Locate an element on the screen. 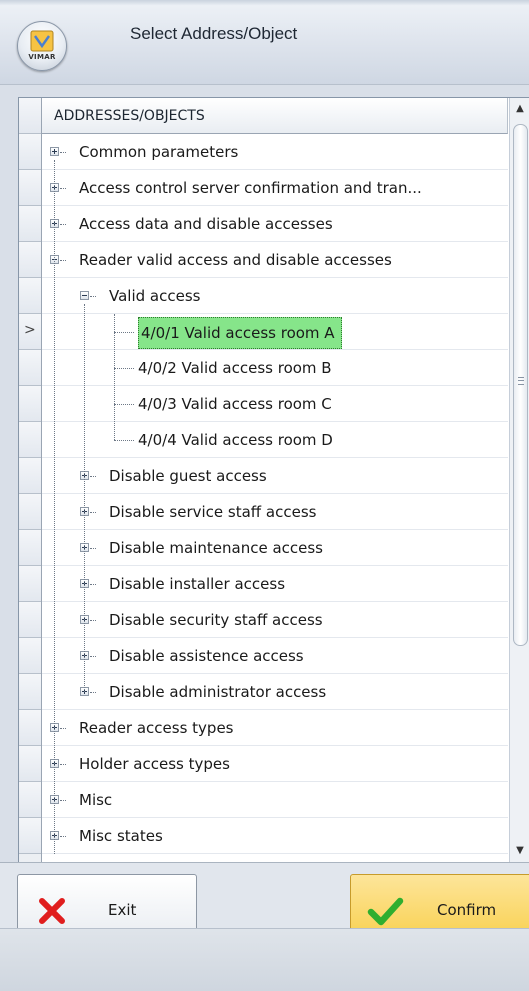 Image resolution: width=529 pixels, height=991 pixels. tree-row: Disable service staff access is located at coordinates (275, 512).